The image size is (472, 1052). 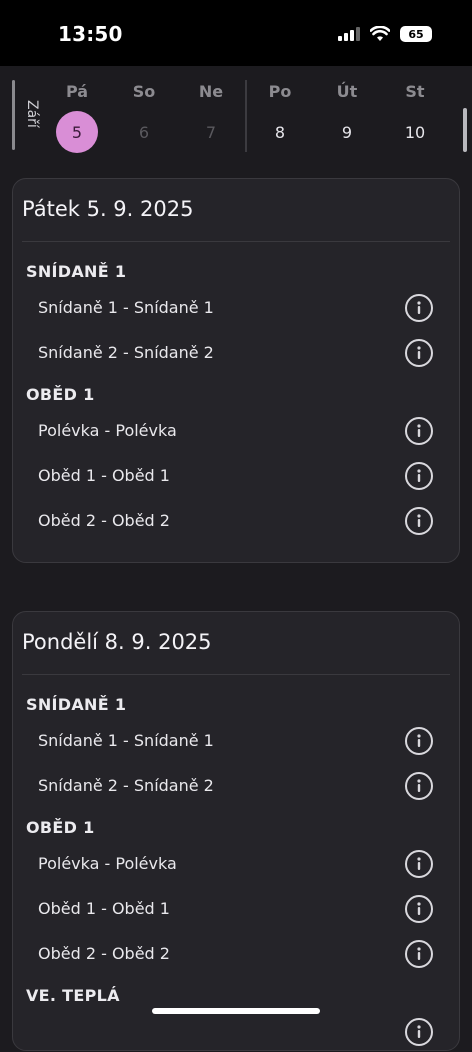 What do you see at coordinates (211, 117) in the screenshot?
I see `day-ne: Ne 7` at bounding box center [211, 117].